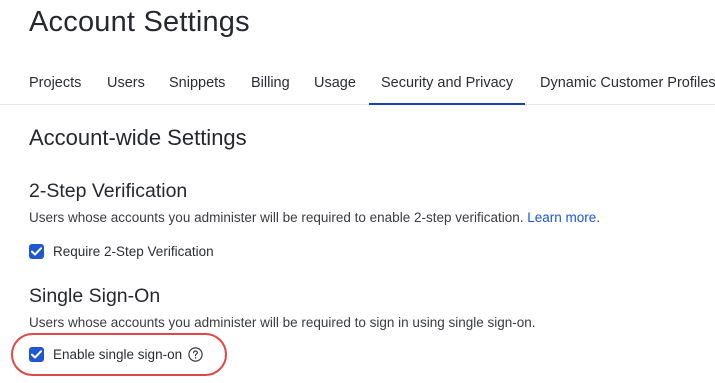 Image resolution: width=715 pixels, height=383 pixels. What do you see at coordinates (95, 296) in the screenshot?
I see `sso-title: Single Sign-On` at bounding box center [95, 296].